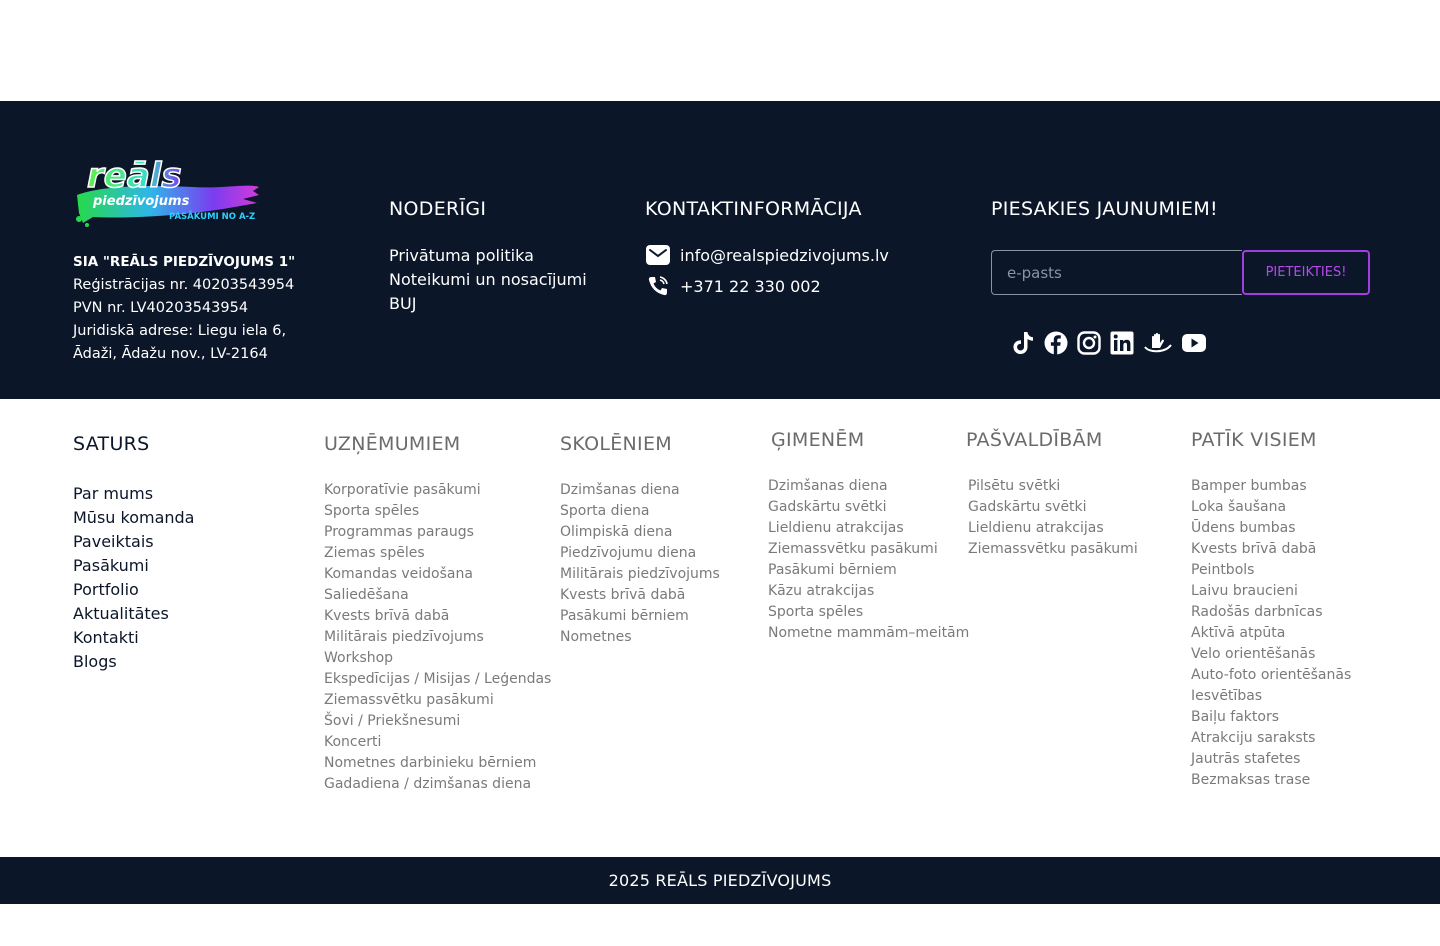 This screenshot has height=946, width=1440. What do you see at coordinates (437, 679) in the screenshot?
I see `nav-link: Ekspedīcijas / Misijas / Leģendas` at bounding box center [437, 679].